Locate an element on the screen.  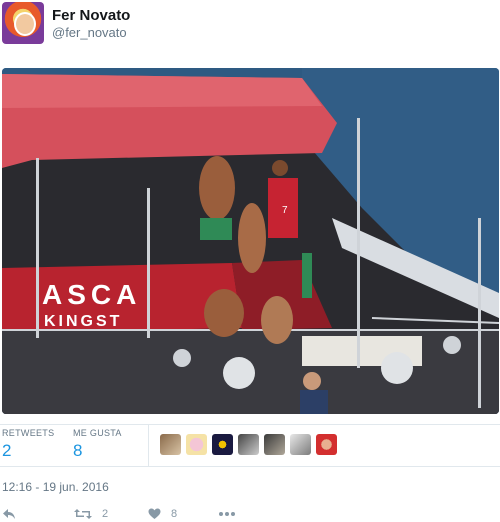
reply-button is located at coordinates (9, 513).